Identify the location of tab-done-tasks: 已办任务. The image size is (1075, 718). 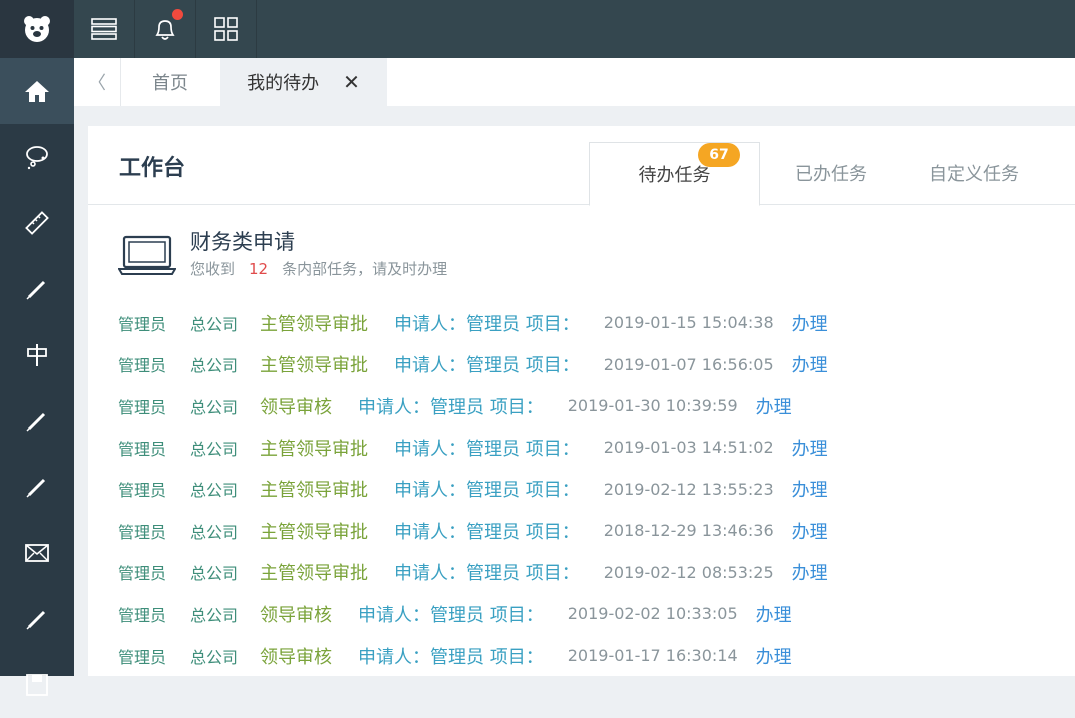
(831, 173).